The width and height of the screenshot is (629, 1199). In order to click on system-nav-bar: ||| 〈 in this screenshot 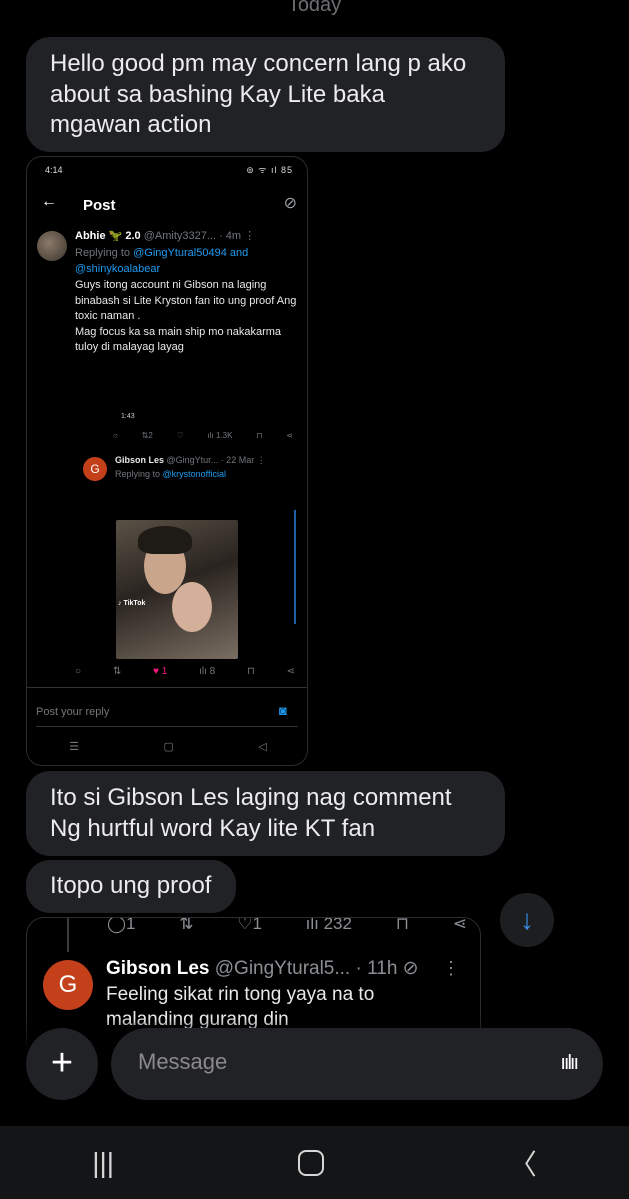, I will do `click(314, 1162)`.